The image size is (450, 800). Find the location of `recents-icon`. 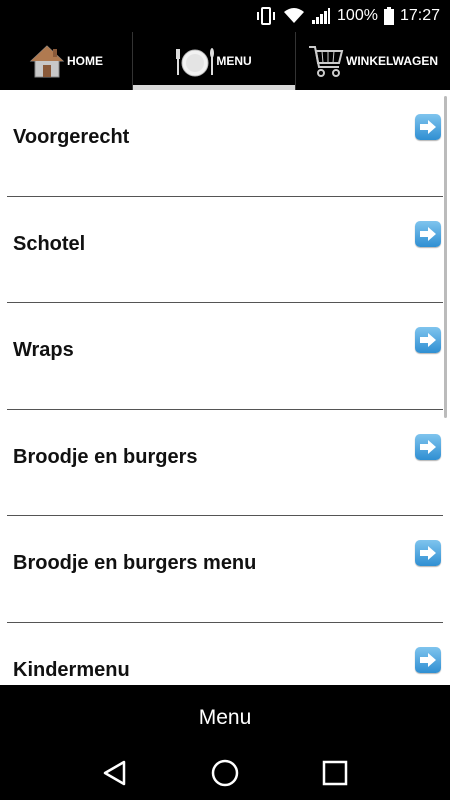

recents-icon is located at coordinates (335, 773).